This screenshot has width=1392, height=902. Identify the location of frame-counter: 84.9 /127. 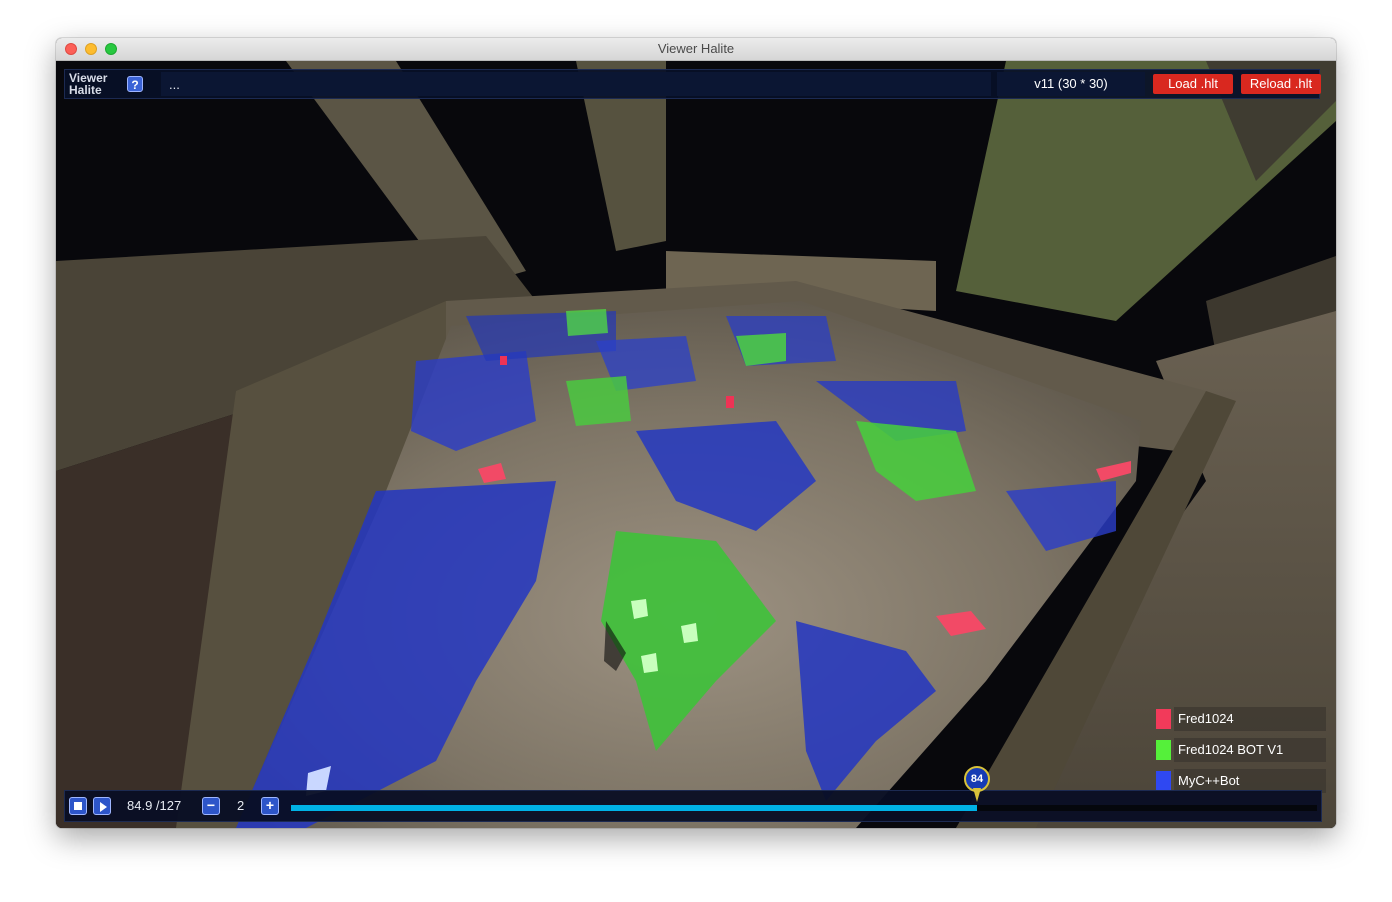
(154, 805).